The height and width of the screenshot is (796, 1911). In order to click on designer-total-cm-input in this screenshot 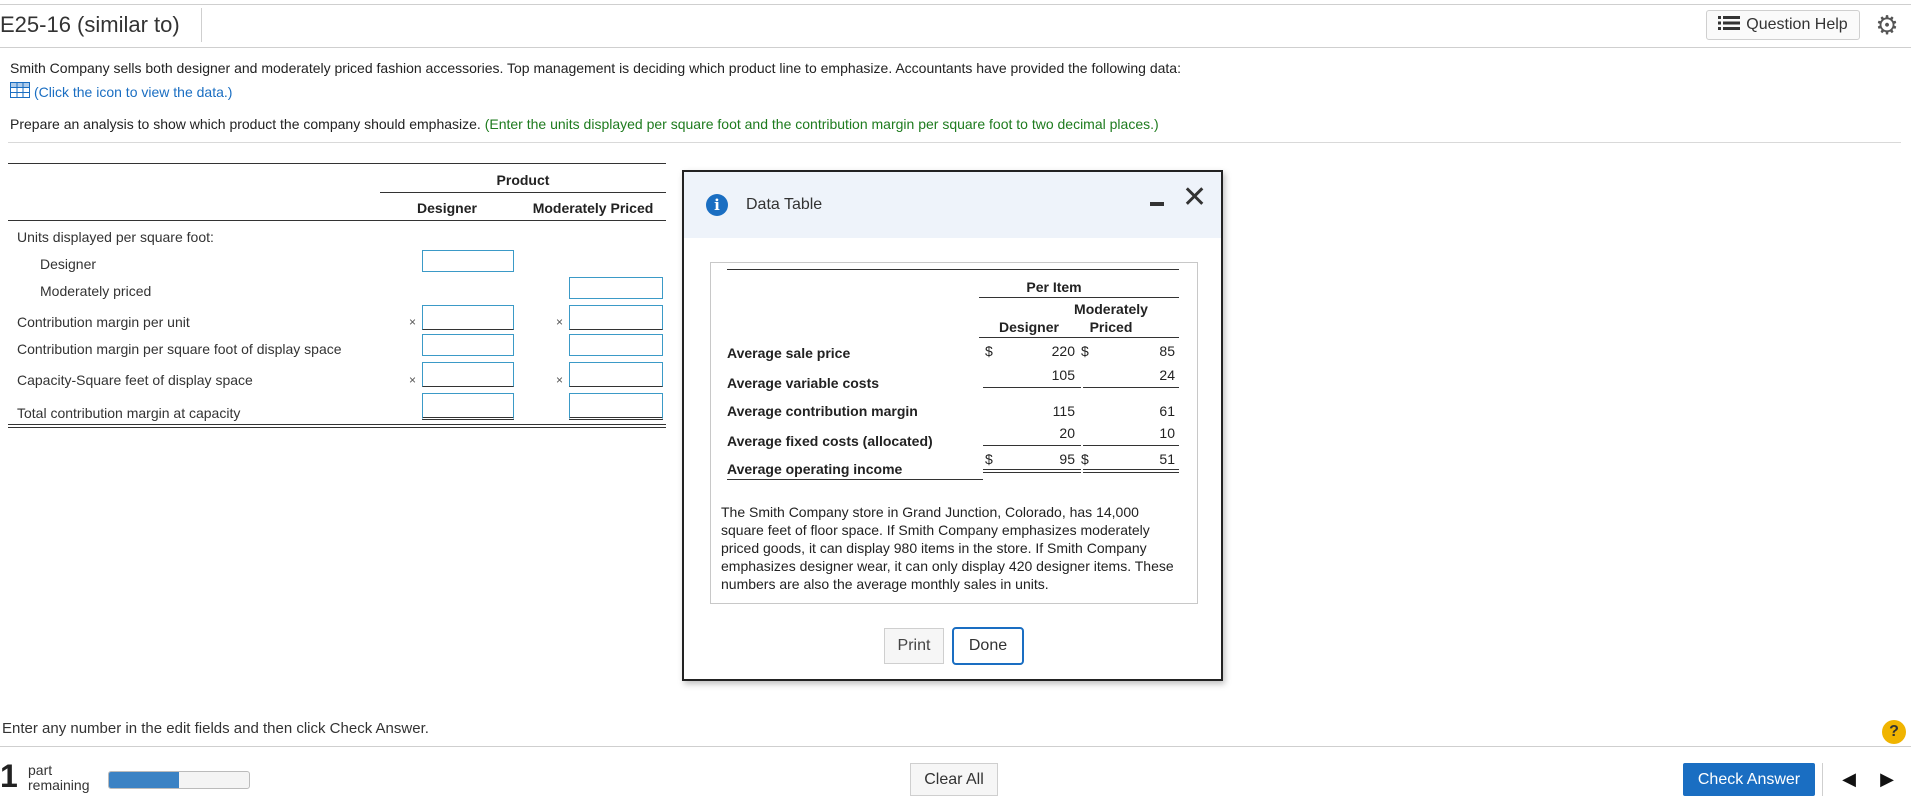, I will do `click(468, 406)`.